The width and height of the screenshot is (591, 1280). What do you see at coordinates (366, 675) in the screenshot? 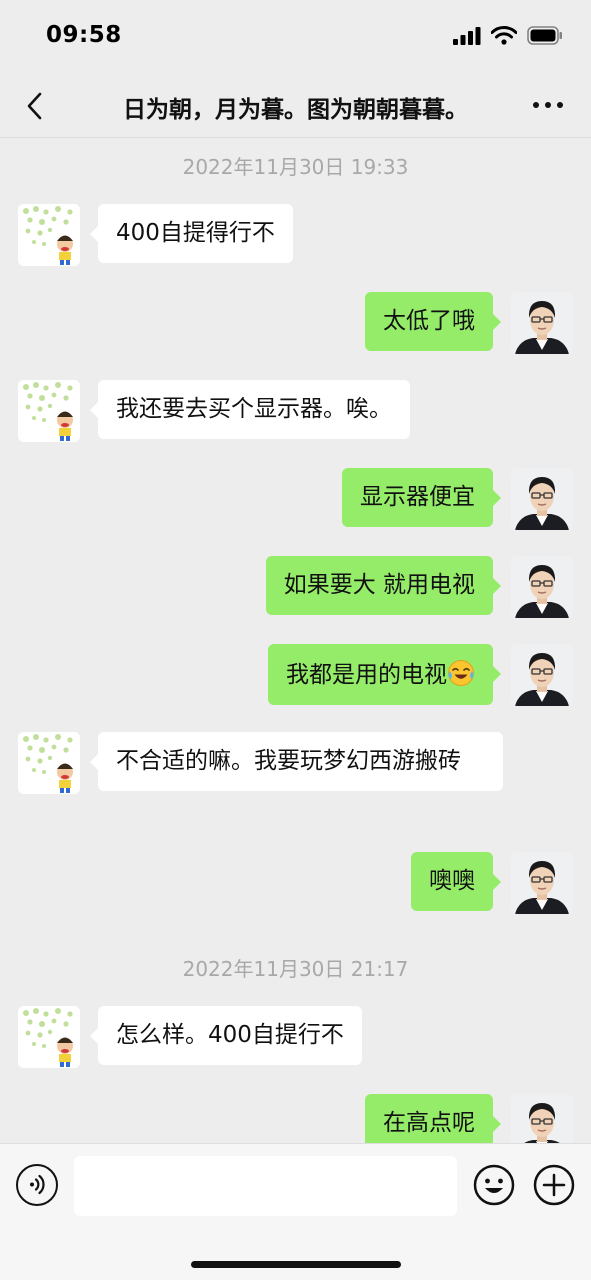
I see `message-text: 我都是用的电视` at bounding box center [366, 675].